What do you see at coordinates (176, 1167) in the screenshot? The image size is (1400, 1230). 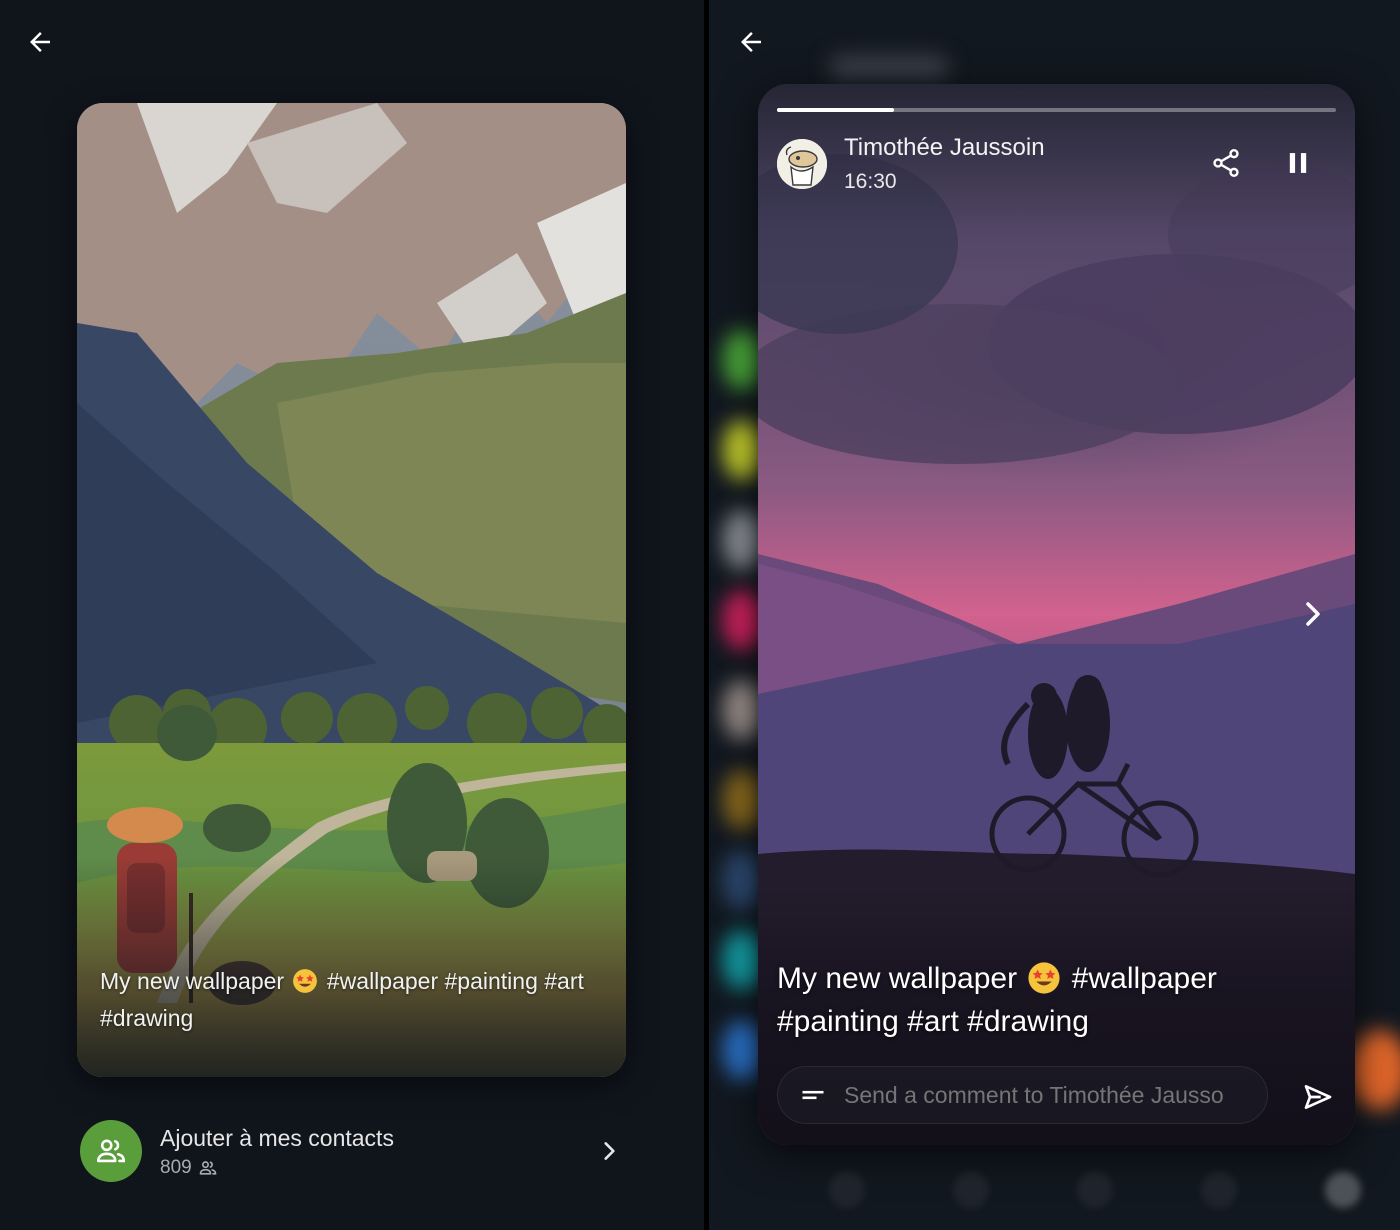 I see `contacts-count-value: 809` at bounding box center [176, 1167].